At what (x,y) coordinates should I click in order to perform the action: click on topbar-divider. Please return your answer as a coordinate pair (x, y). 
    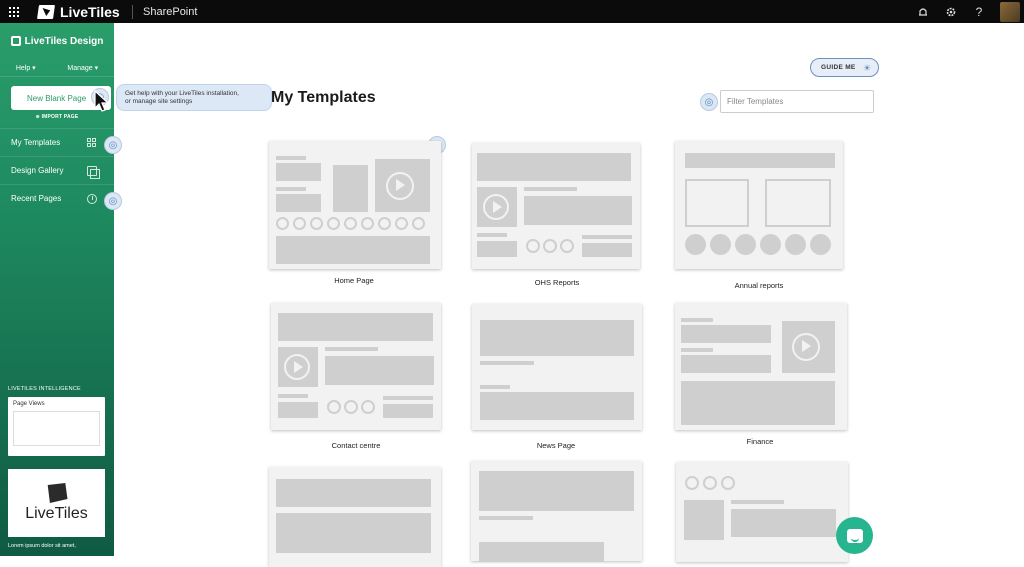
    Looking at the image, I should click on (132, 11).